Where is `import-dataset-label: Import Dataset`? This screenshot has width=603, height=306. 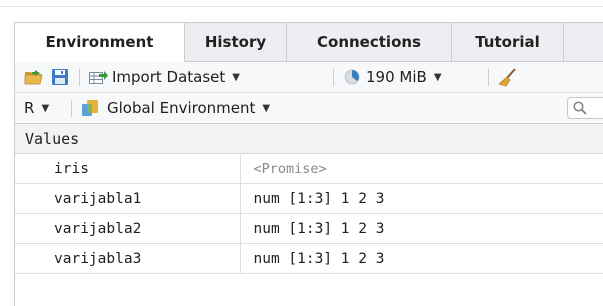 import-dataset-label: Import Dataset is located at coordinates (169, 77).